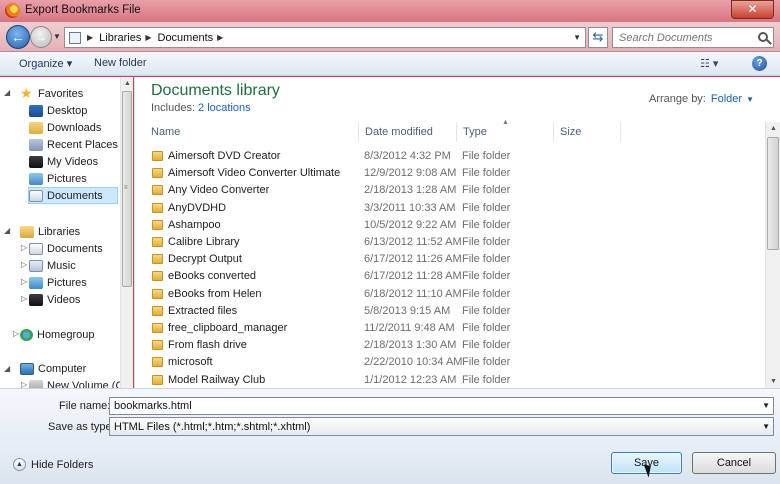 This screenshot has height=484, width=780. Describe the element at coordinates (66, 248) in the screenshot. I see `nav-lib-documents: Documents` at that location.